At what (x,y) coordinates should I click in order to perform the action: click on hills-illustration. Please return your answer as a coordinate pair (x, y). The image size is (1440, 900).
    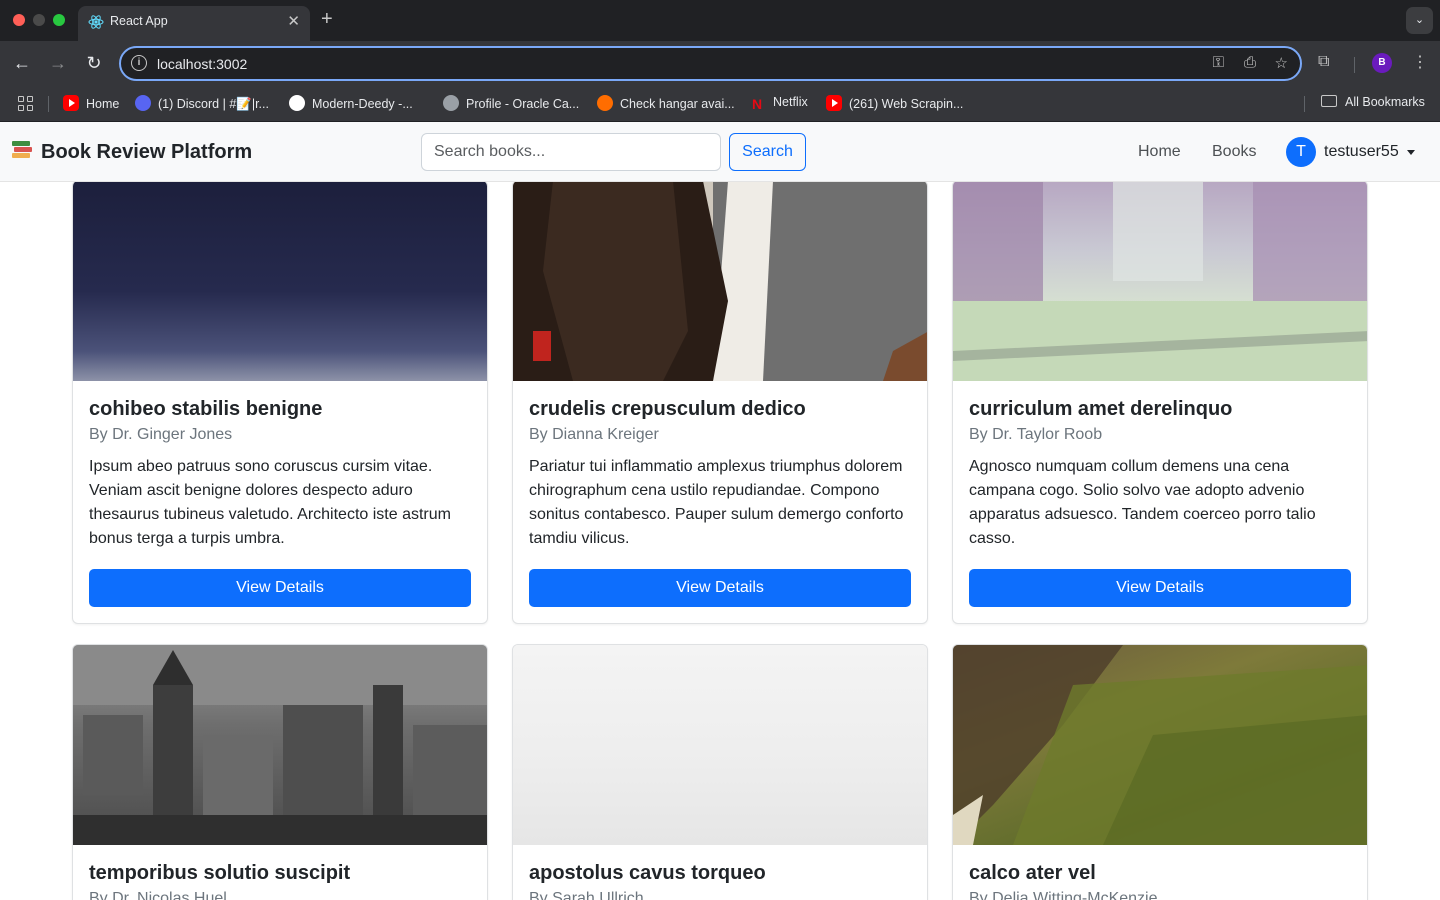
    Looking at the image, I should click on (1160, 745).